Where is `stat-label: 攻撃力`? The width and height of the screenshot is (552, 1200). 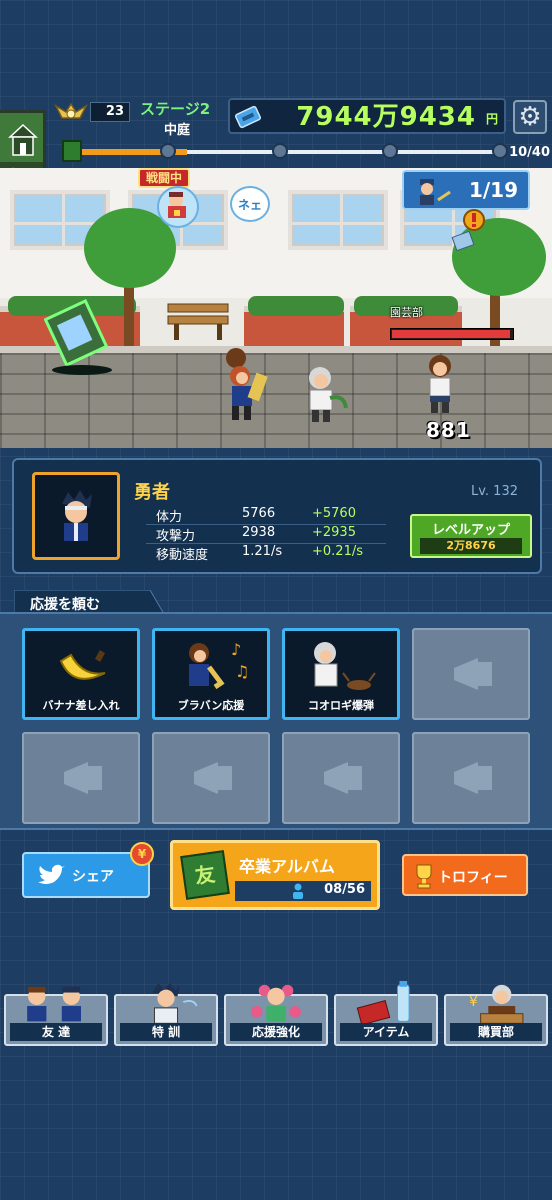 stat-label: 攻撃力 is located at coordinates (176, 536).